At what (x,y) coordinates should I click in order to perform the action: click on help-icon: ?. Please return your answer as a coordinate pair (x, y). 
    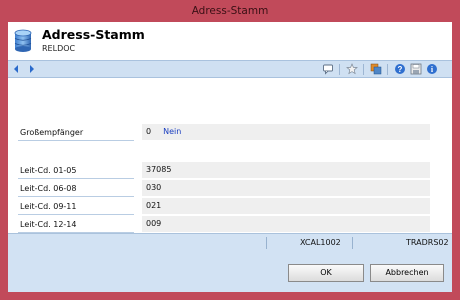
    Looking at the image, I should click on (400, 69).